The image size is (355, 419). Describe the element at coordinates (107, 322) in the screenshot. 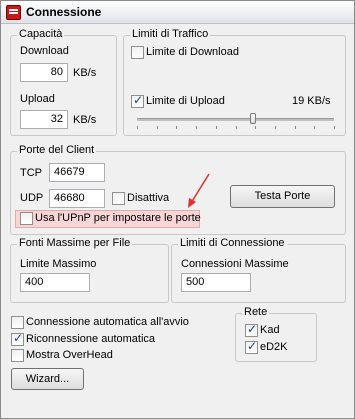

I see `auto-connect-label: Connessione automatica all'avvio` at that location.